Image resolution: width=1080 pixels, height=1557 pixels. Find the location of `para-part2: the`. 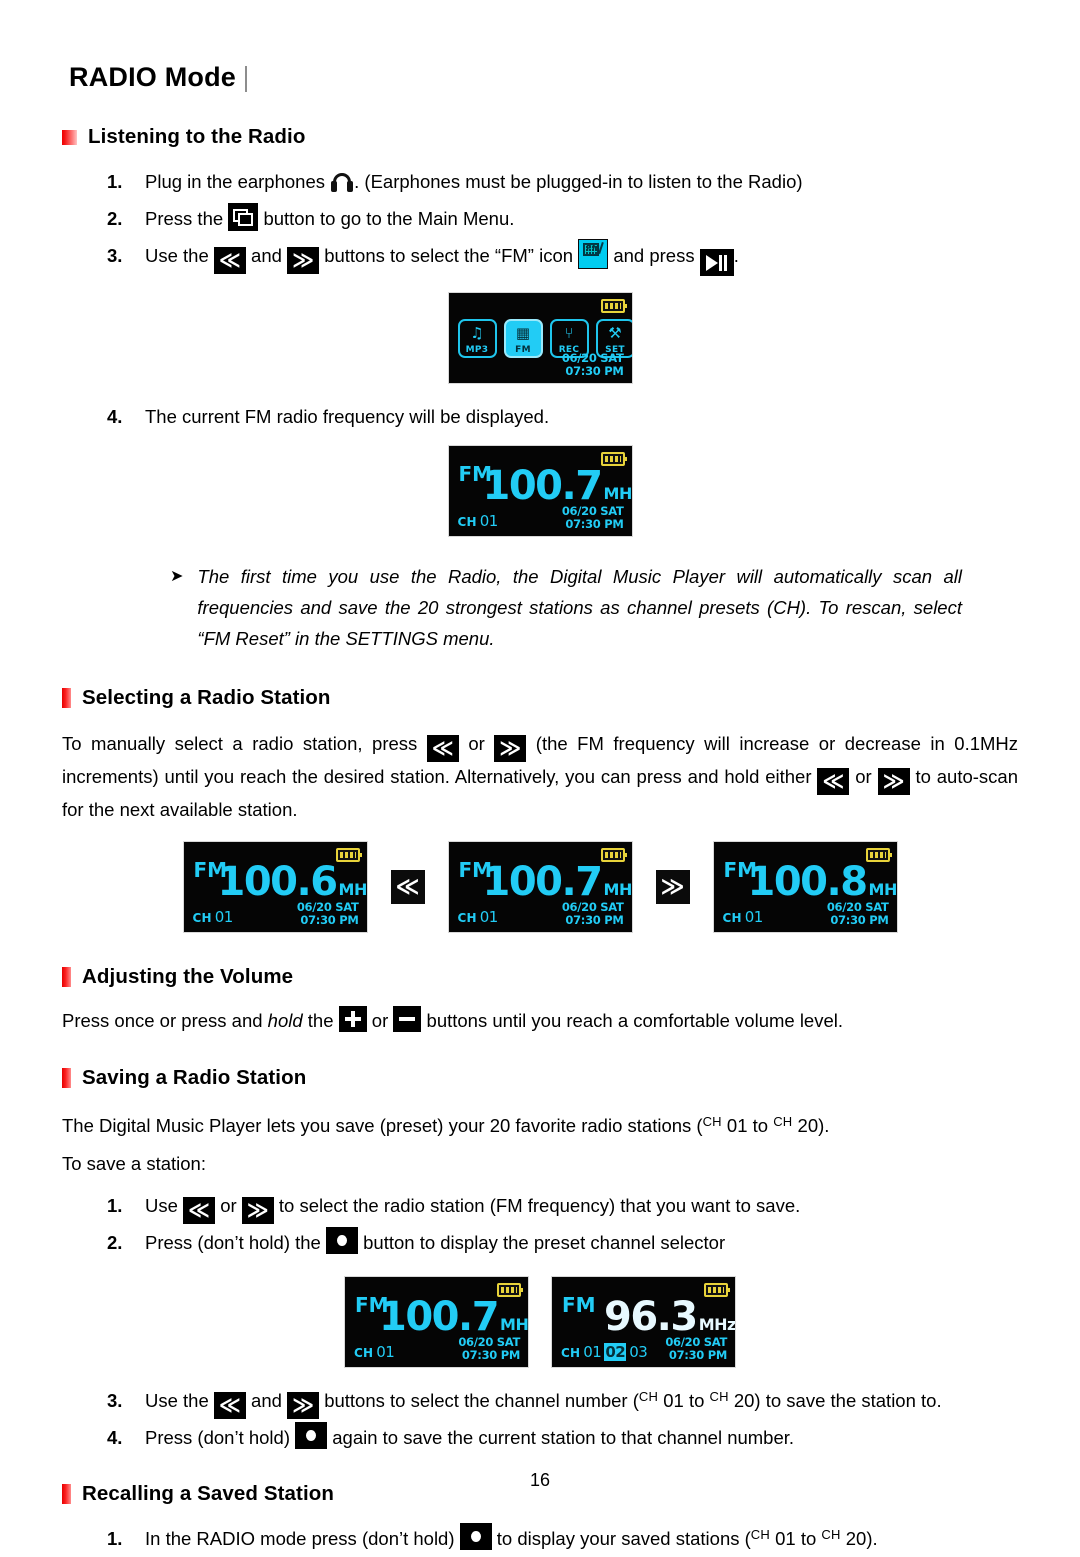

para-part2: the is located at coordinates (320, 1020).